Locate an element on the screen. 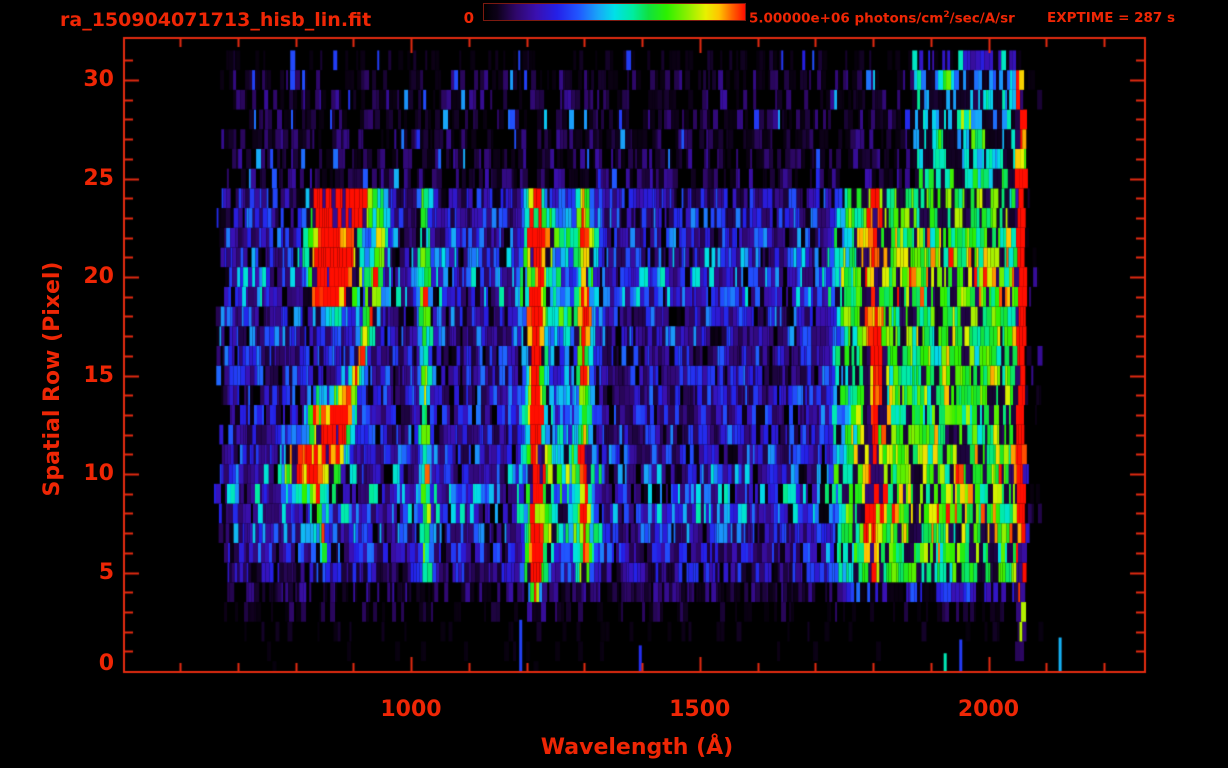 Image resolution: width=1228 pixels, height=768 pixels. y-tick-label: 25 is located at coordinates (98, 178).